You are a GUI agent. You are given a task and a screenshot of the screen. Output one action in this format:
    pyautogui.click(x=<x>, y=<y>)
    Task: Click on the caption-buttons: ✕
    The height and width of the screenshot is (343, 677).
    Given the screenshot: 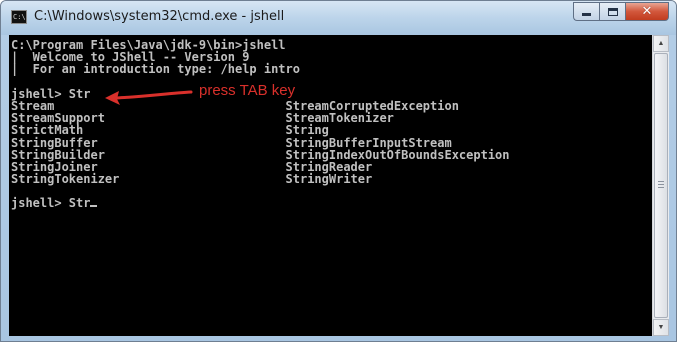 What is the action you would take?
    pyautogui.click(x=621, y=12)
    